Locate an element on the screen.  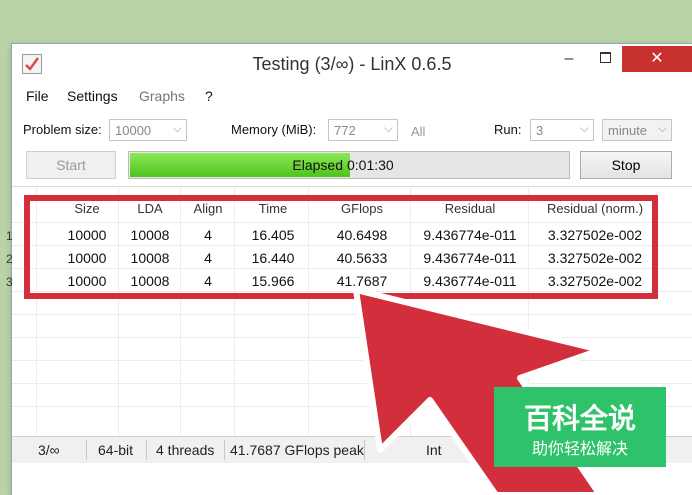
watermark-subtitle: 助你轻松解决 is located at coordinates (579, 448).